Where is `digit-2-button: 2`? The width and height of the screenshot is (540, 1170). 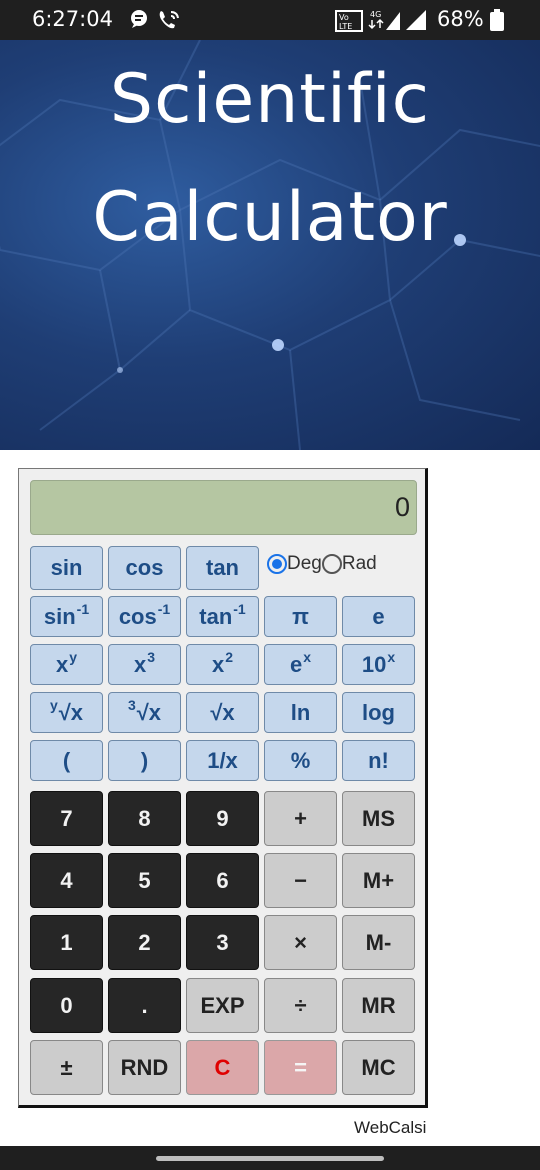
digit-2-button: 2 is located at coordinates (144, 942).